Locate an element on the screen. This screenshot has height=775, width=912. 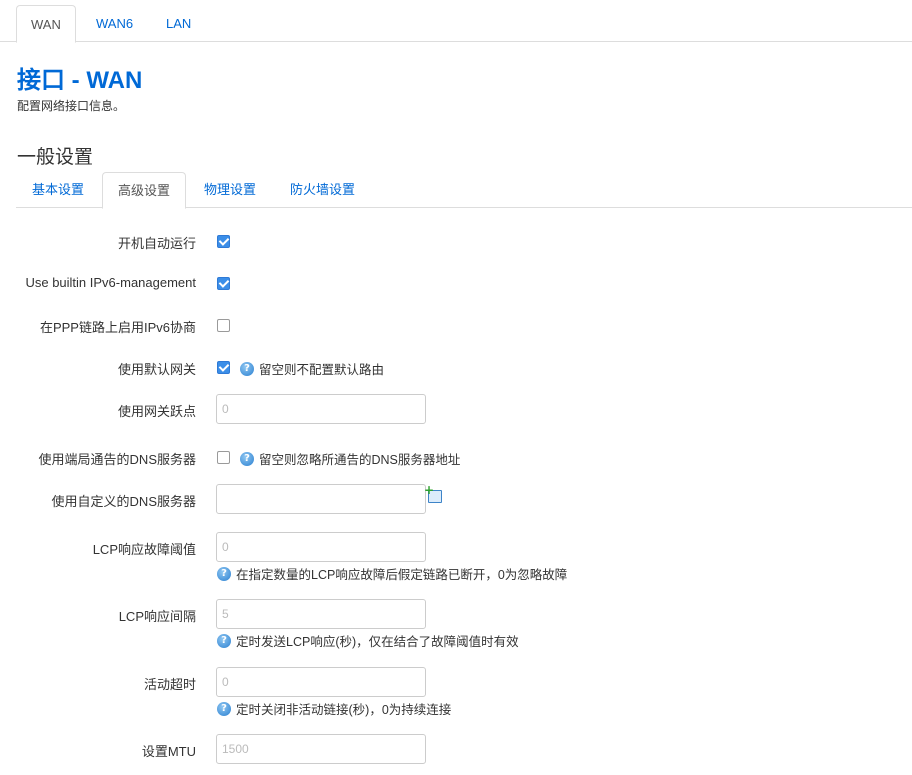
ppp-ipv6-checkbox is located at coordinates (223, 325).